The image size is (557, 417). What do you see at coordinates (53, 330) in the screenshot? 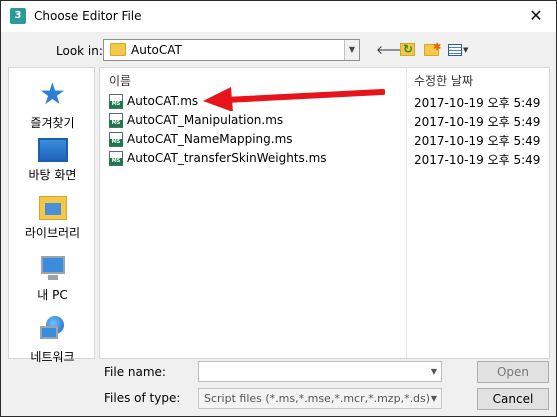
I see `network-icon` at bounding box center [53, 330].